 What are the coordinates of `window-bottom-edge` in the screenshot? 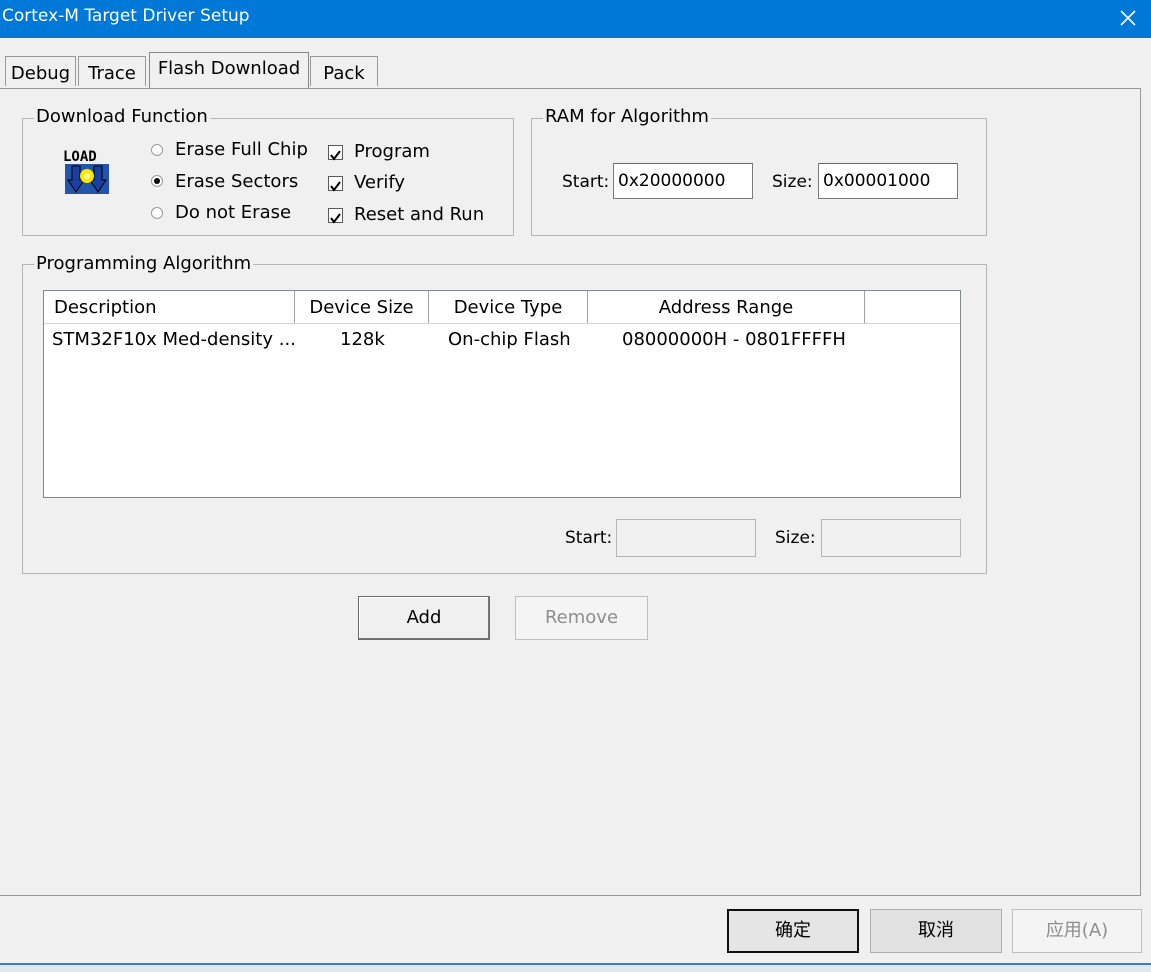 It's located at (575, 967).